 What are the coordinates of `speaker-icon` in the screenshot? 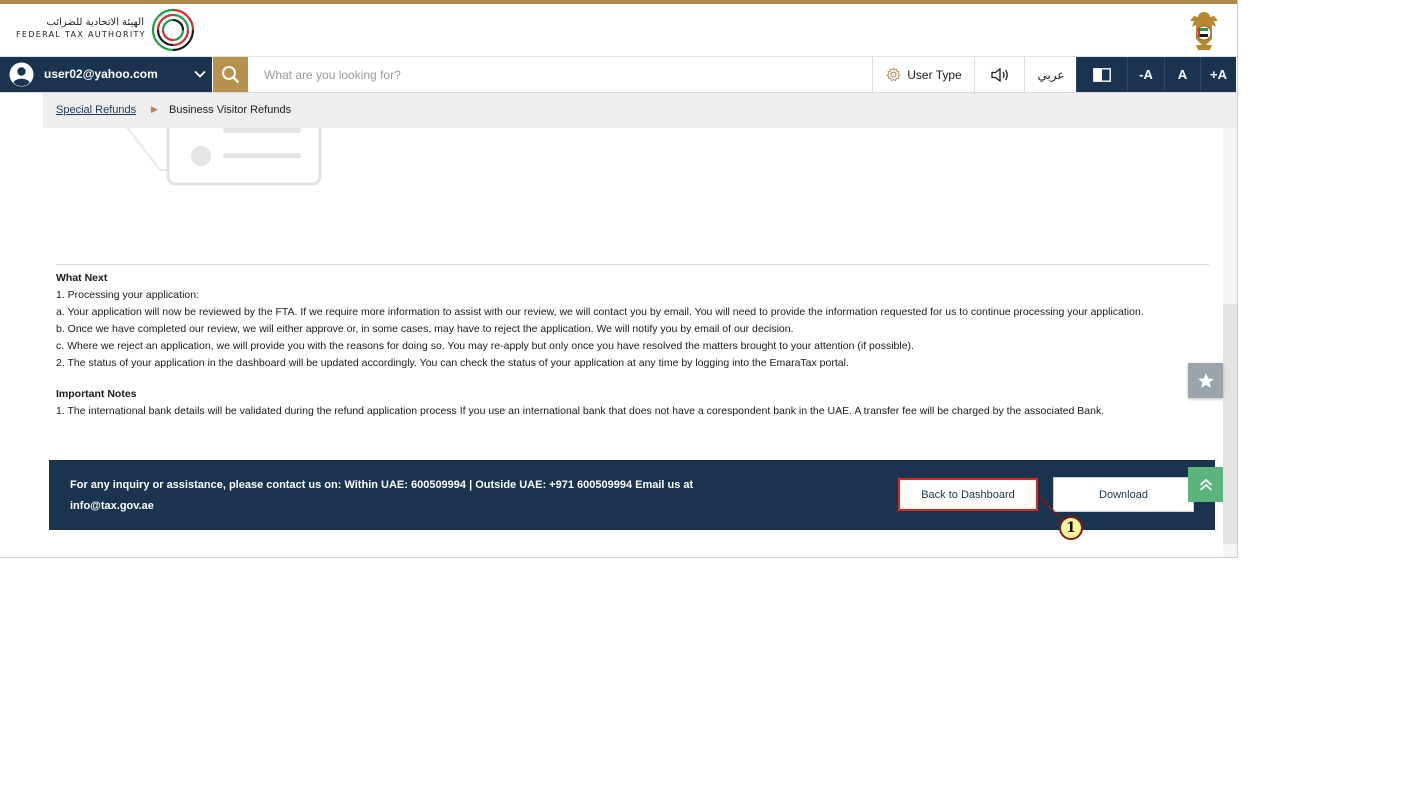 It's located at (999, 74).